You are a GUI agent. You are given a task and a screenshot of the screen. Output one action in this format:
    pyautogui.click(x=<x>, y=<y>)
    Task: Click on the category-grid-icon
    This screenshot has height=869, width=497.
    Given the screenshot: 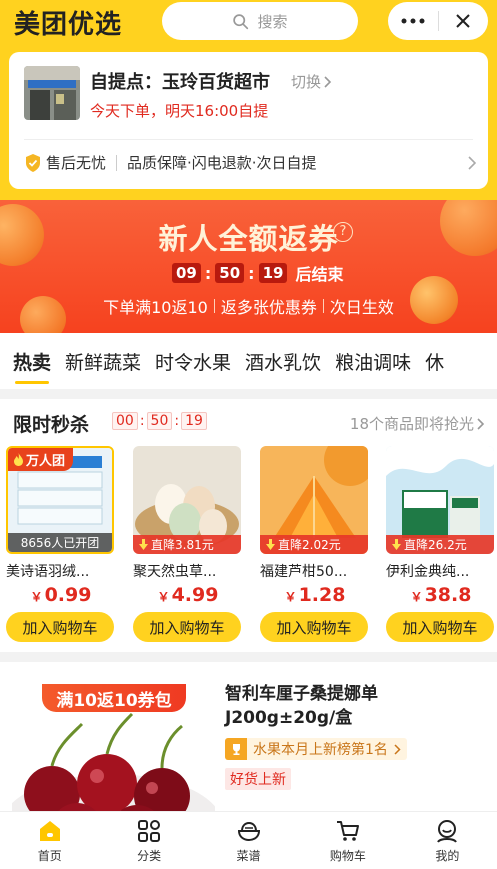 What is the action you would take?
    pyautogui.click(x=149, y=830)
    